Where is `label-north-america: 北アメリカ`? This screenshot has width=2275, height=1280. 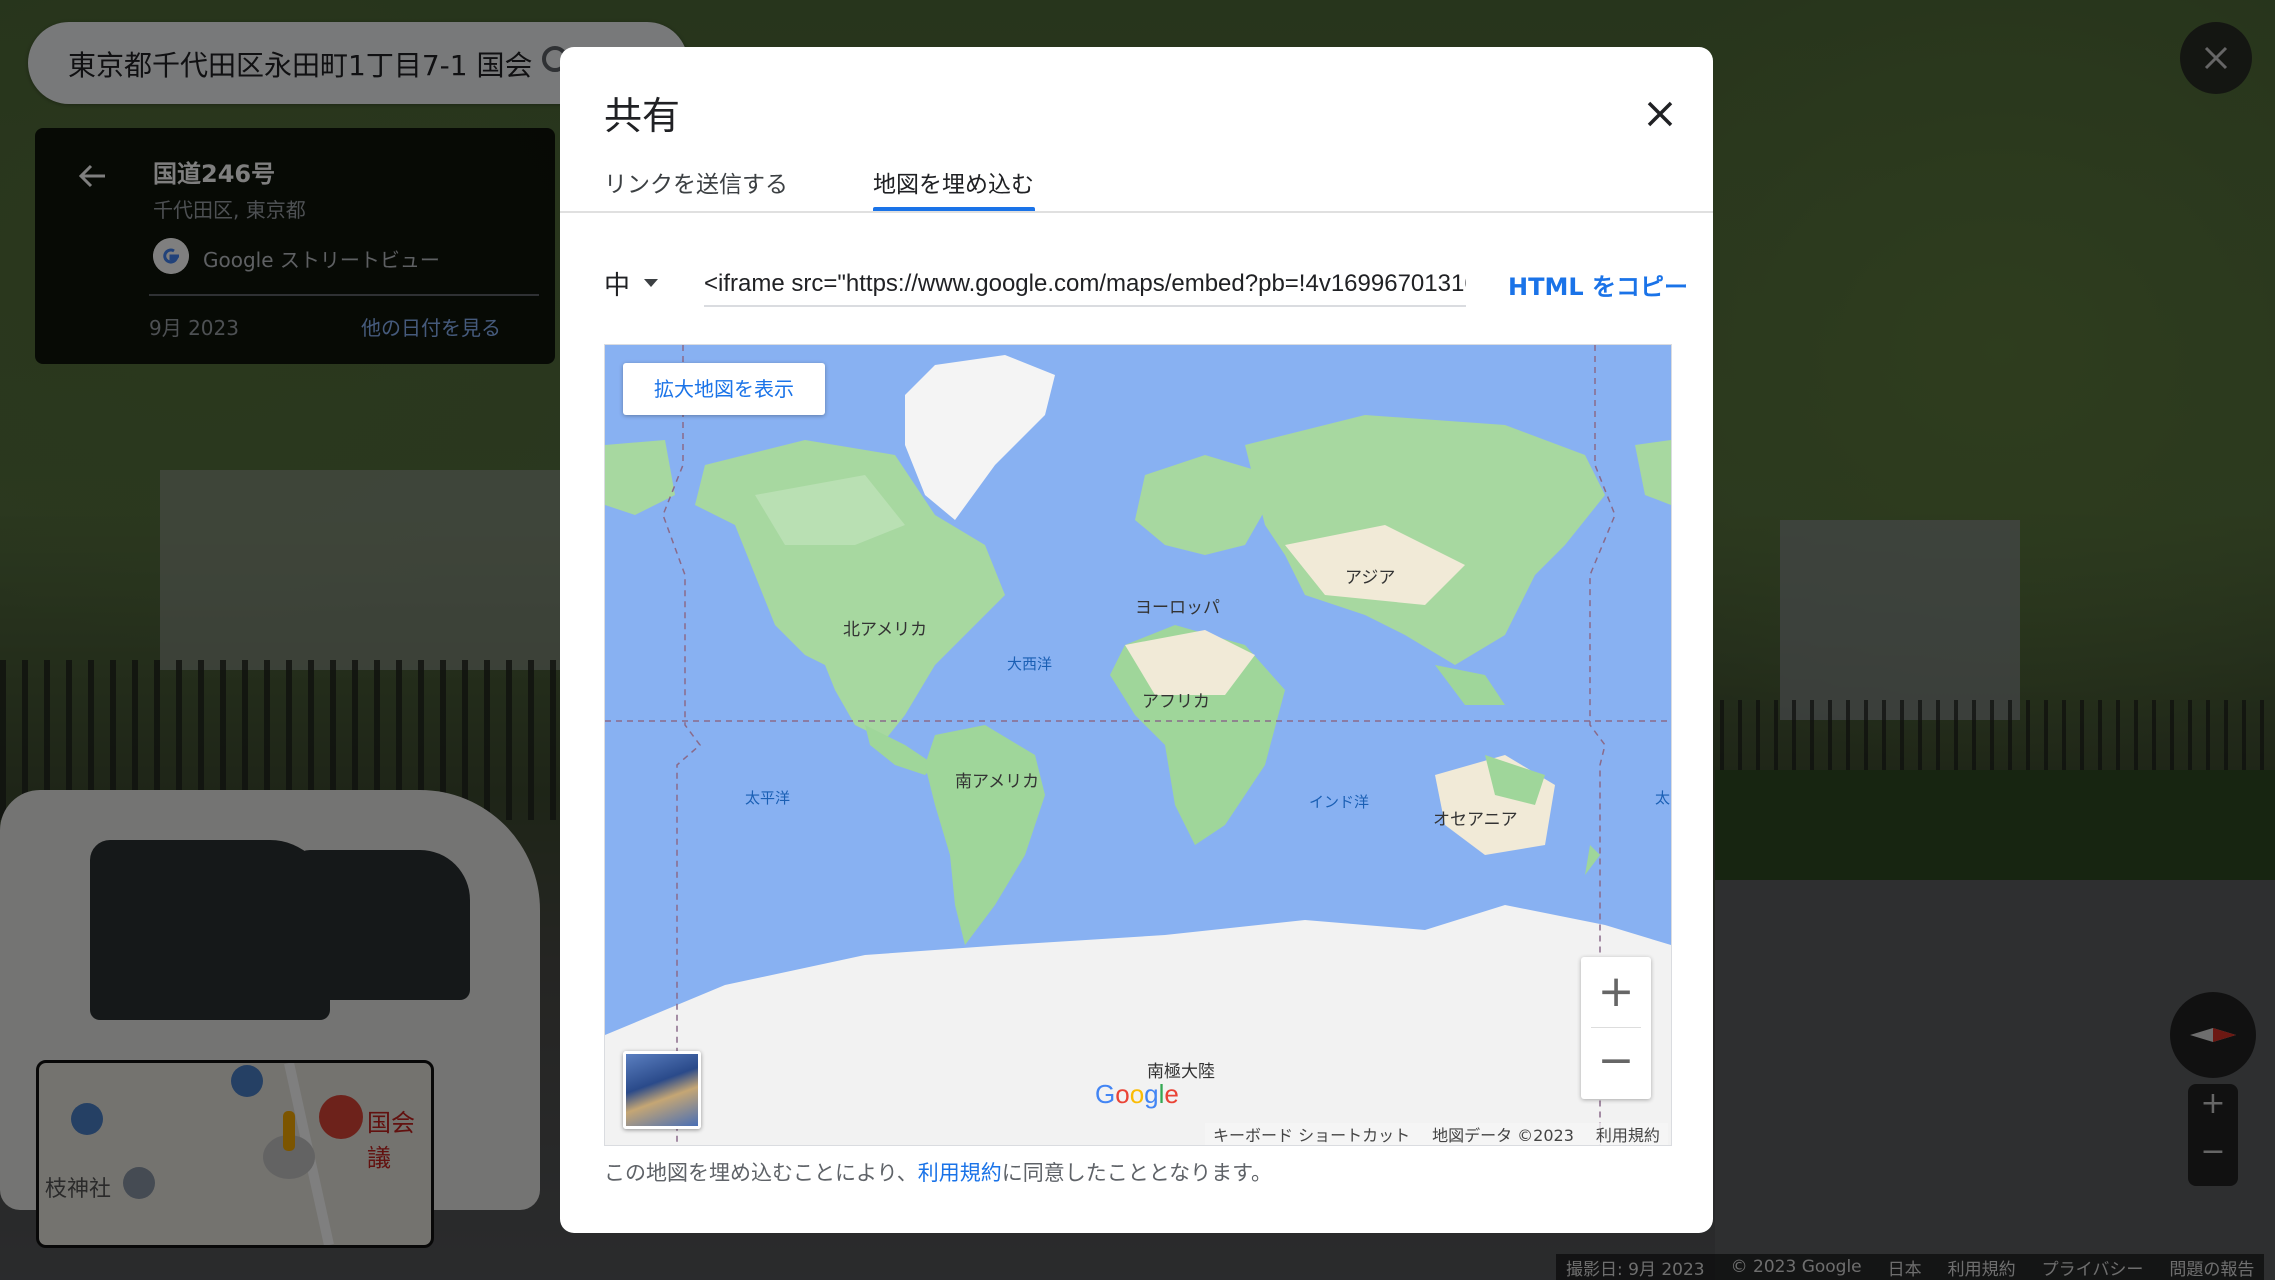
label-north-america: 北アメリカ is located at coordinates (885, 630).